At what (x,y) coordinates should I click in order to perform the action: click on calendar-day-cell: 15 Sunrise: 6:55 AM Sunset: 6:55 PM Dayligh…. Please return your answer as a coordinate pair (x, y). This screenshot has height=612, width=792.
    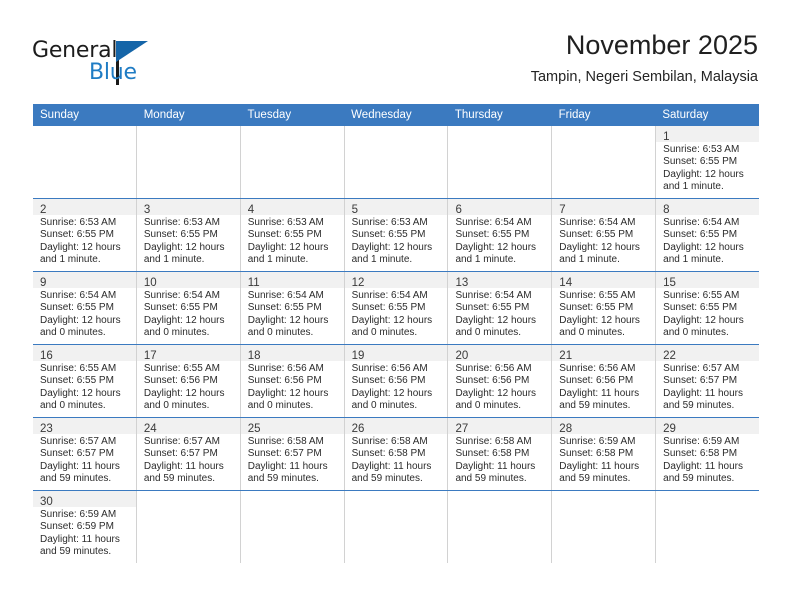
    Looking at the image, I should click on (708, 308).